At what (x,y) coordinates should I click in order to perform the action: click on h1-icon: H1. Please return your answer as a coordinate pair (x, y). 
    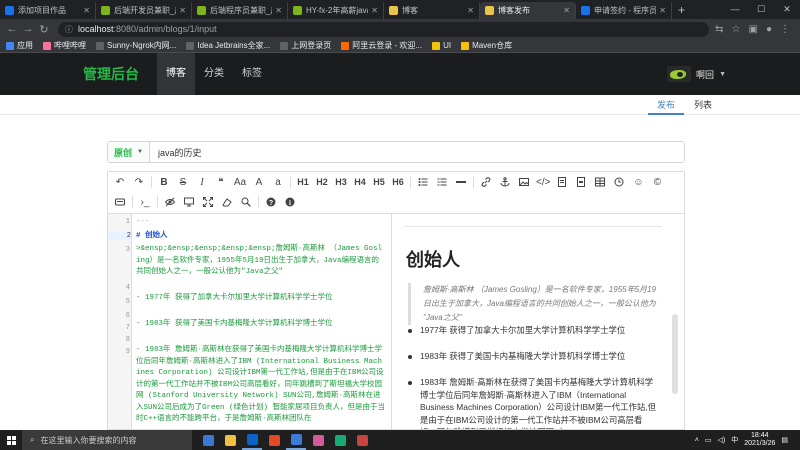
    Looking at the image, I should click on (303, 182).